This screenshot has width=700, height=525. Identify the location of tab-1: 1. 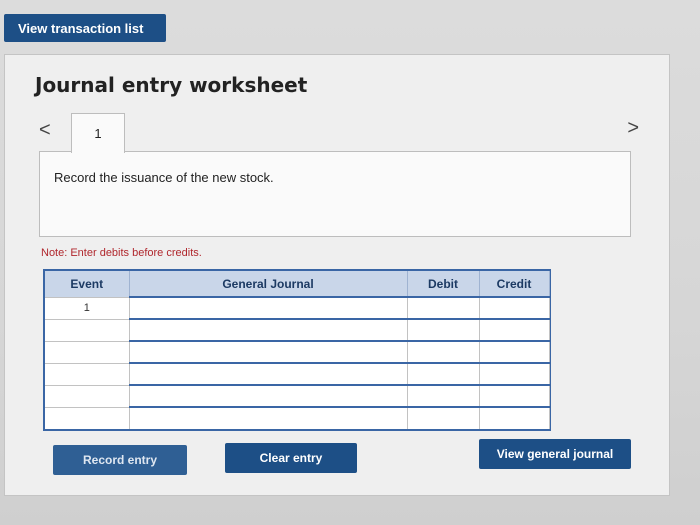
(98, 133).